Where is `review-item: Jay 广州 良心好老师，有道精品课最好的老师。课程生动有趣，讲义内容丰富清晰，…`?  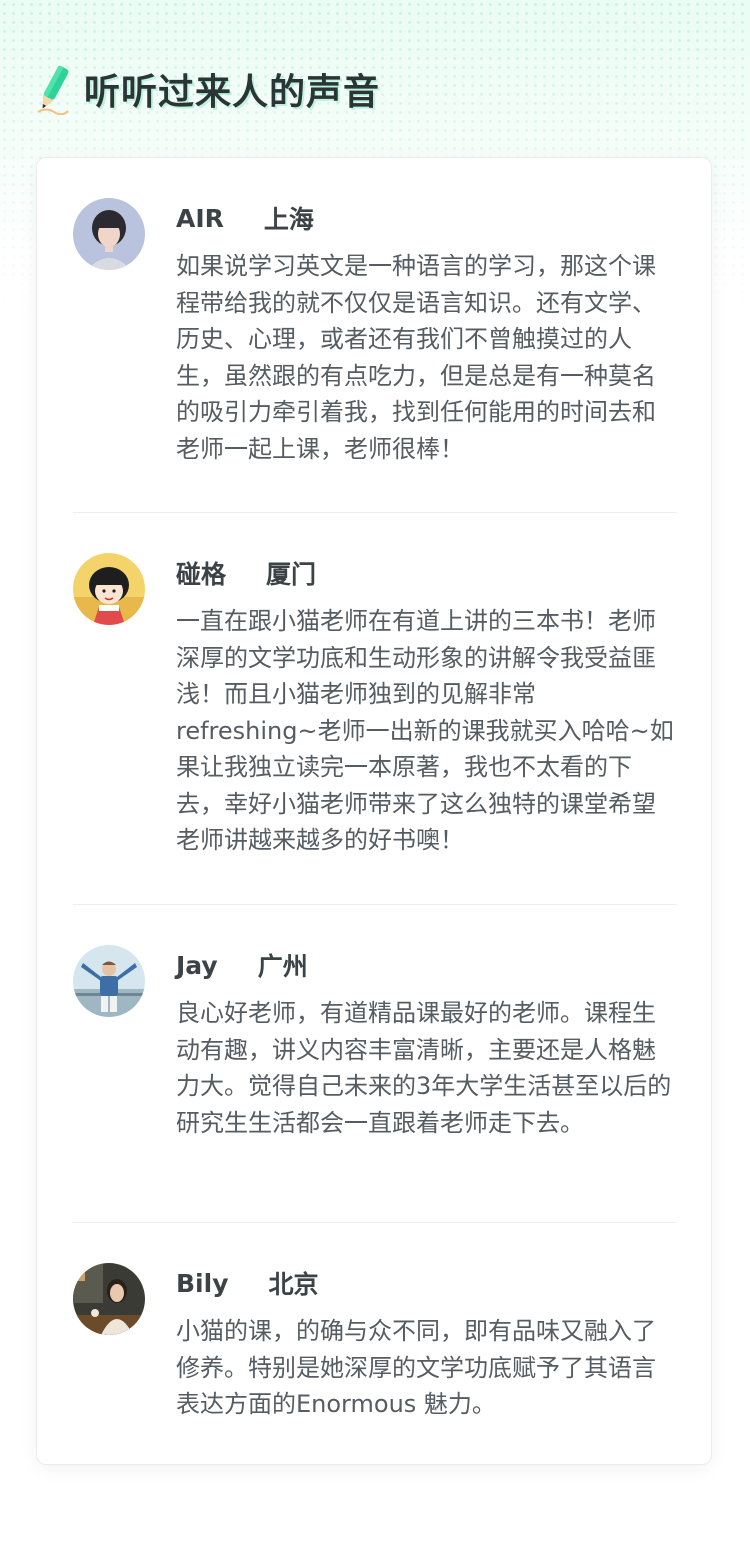 review-item: Jay 广州 良心好老师，有道精品课最好的老师。课程生动有趣，讲义内容丰富清晰，… is located at coordinates (375, 1070).